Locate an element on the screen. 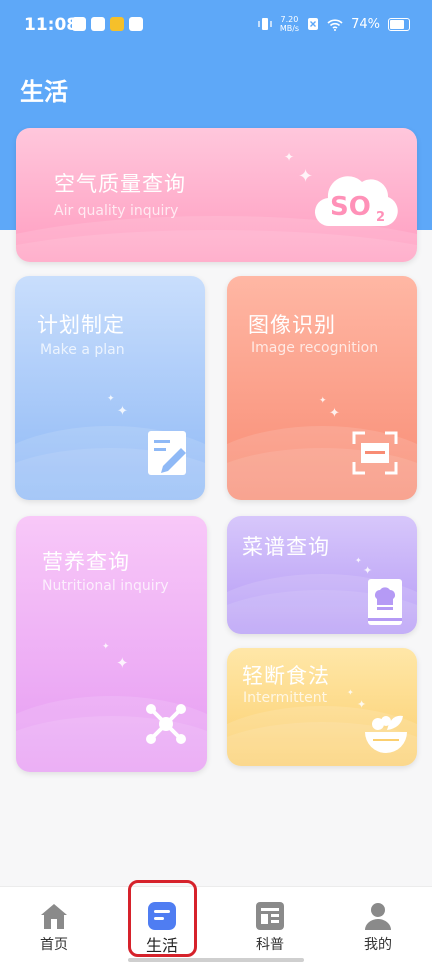  scan-icon is located at coordinates (375, 453).